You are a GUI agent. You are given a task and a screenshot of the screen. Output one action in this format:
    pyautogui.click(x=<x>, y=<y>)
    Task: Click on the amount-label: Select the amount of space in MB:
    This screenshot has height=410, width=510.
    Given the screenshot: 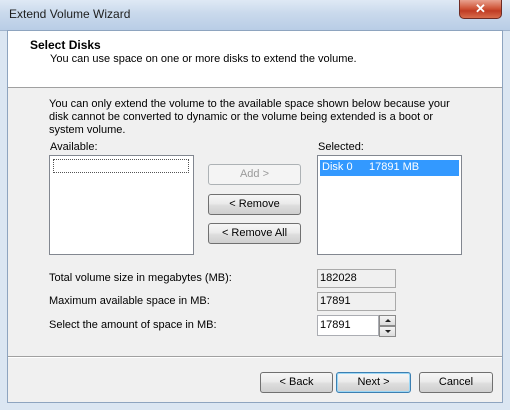 What is the action you would take?
    pyautogui.click(x=133, y=325)
    